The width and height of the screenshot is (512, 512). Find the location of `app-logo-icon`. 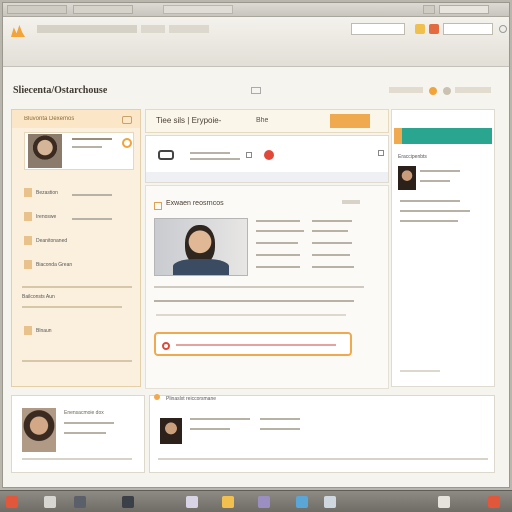

app-logo-icon is located at coordinates (18, 31).